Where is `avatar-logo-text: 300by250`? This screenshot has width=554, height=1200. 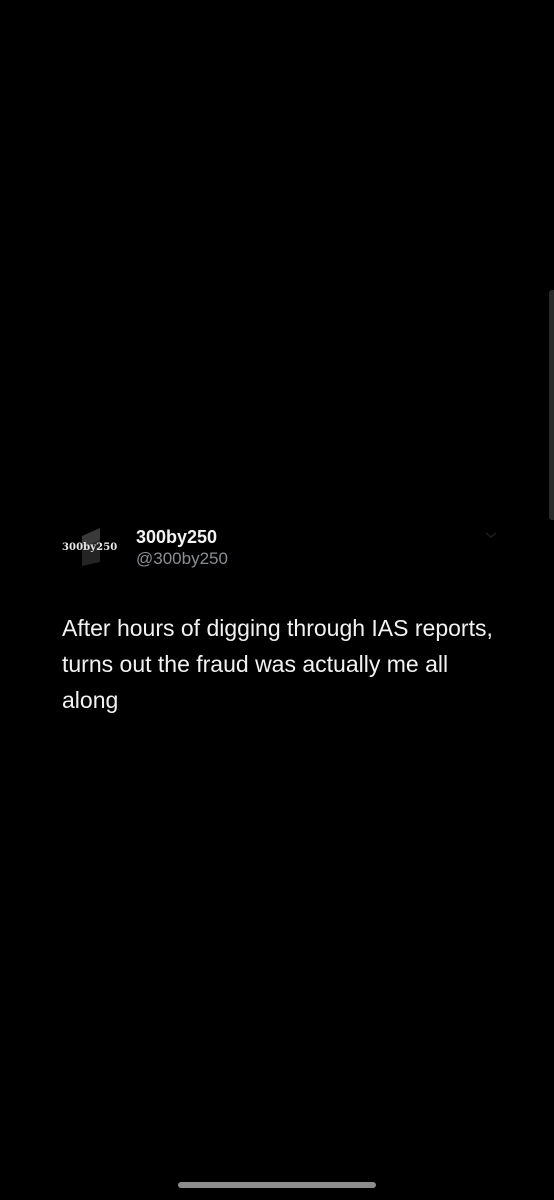 avatar-logo-text: 300by250 is located at coordinates (90, 547).